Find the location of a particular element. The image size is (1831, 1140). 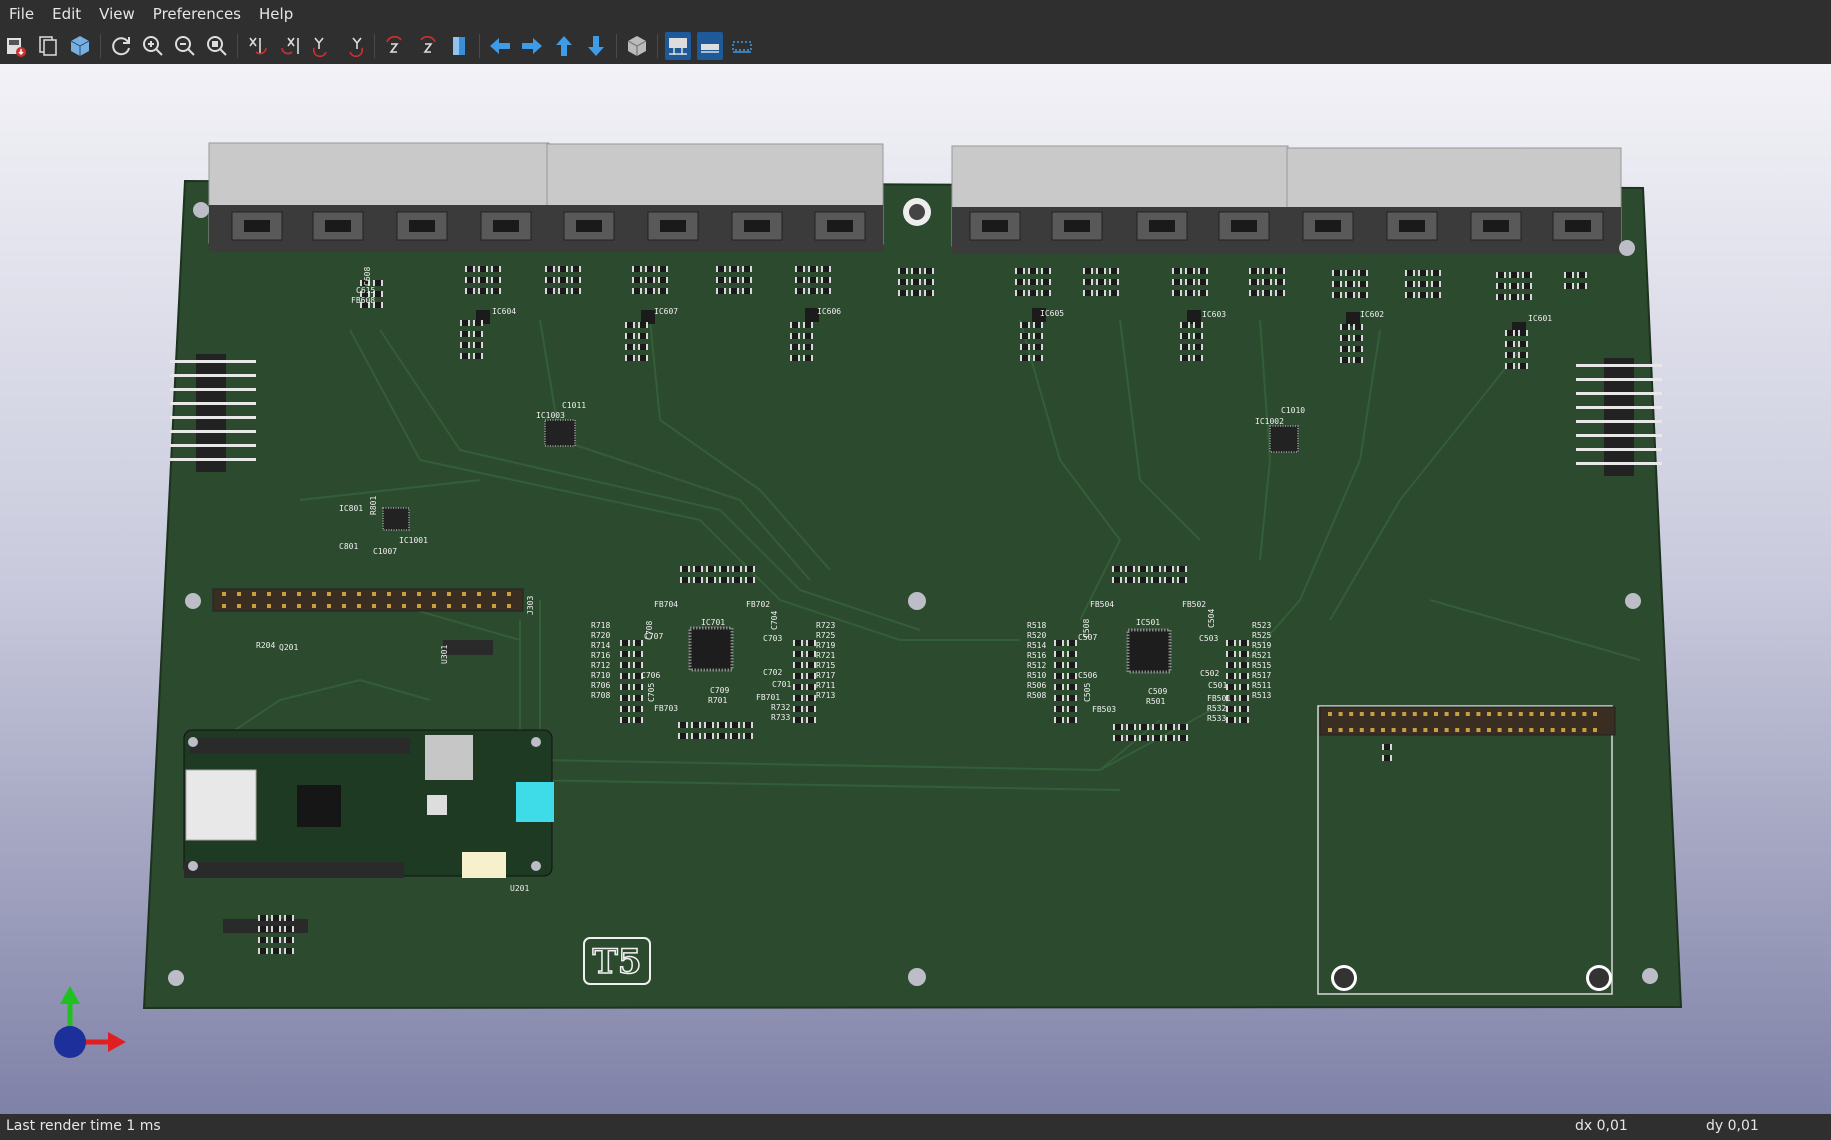

label-c506: C506 is located at coordinates (1087, 675).